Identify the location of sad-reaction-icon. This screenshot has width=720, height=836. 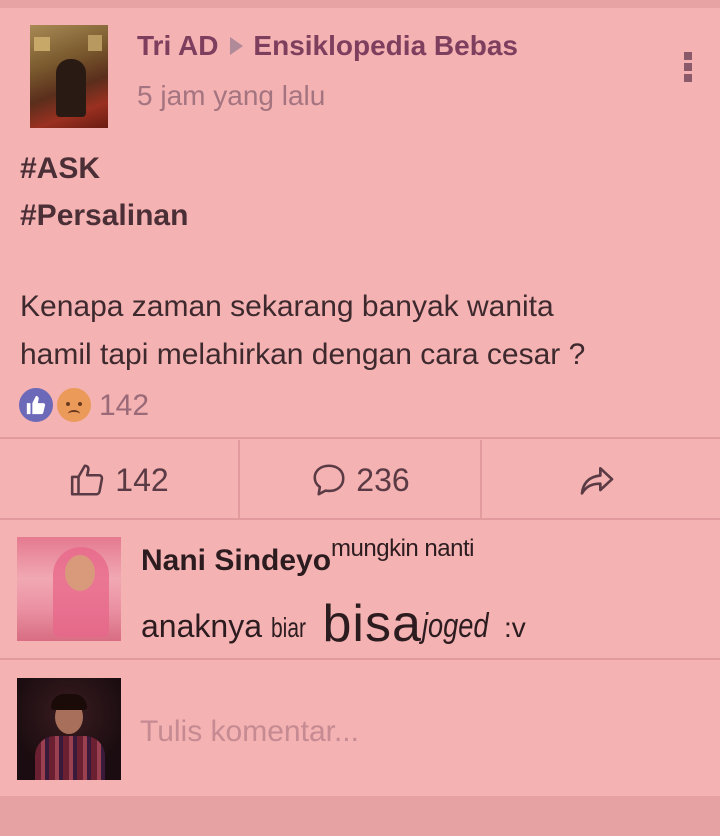
(74, 405).